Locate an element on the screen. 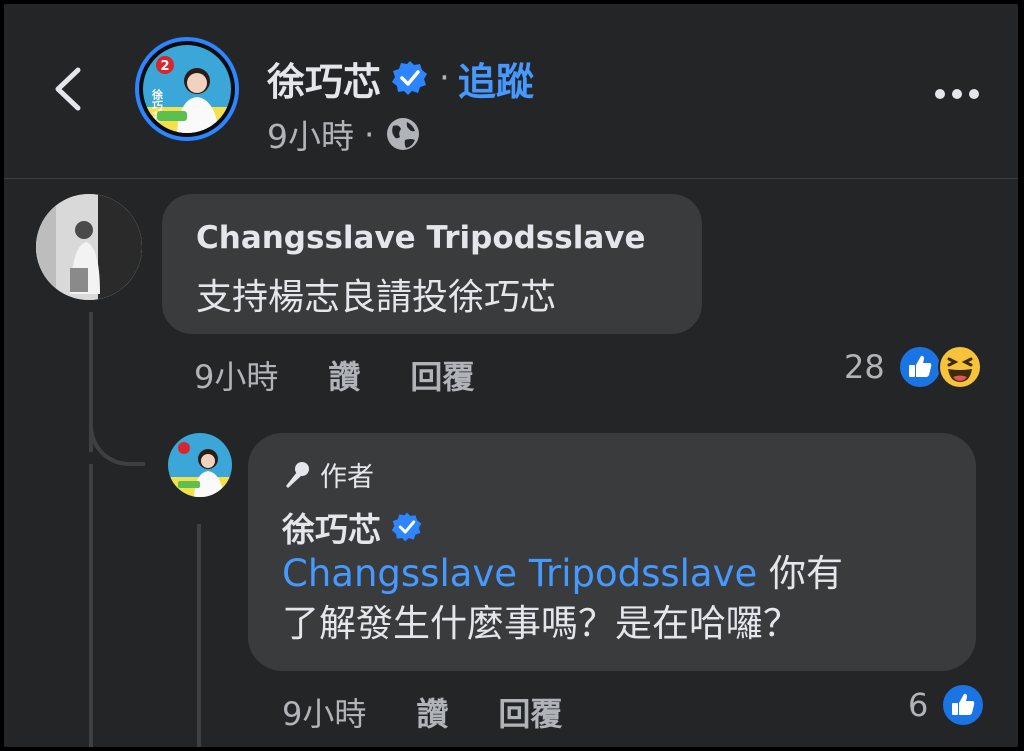  page-avatar: 2 徐巧芯 is located at coordinates (187, 89).